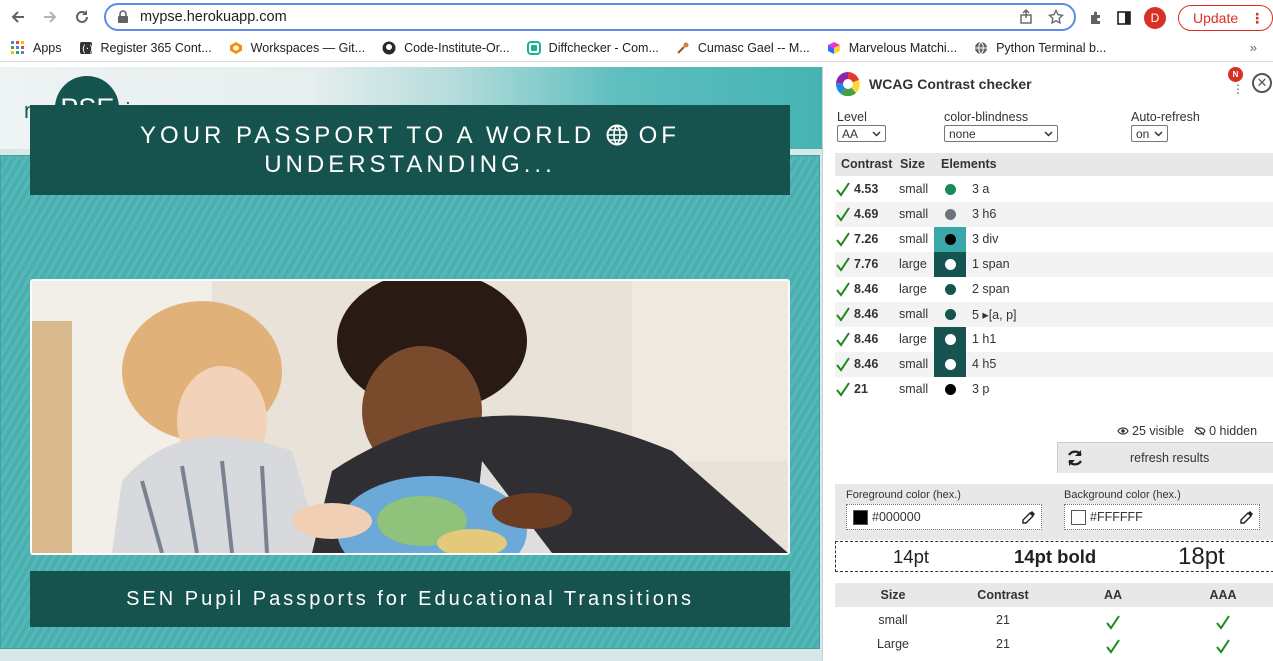 The height and width of the screenshot is (661, 1273). What do you see at coordinates (1056, 17) in the screenshot?
I see `bookmark-star-icon` at bounding box center [1056, 17].